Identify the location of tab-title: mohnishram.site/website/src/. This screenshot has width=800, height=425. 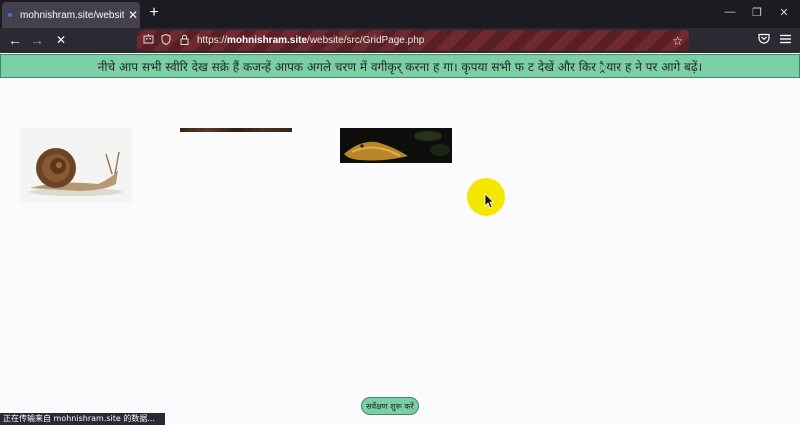
(72, 15).